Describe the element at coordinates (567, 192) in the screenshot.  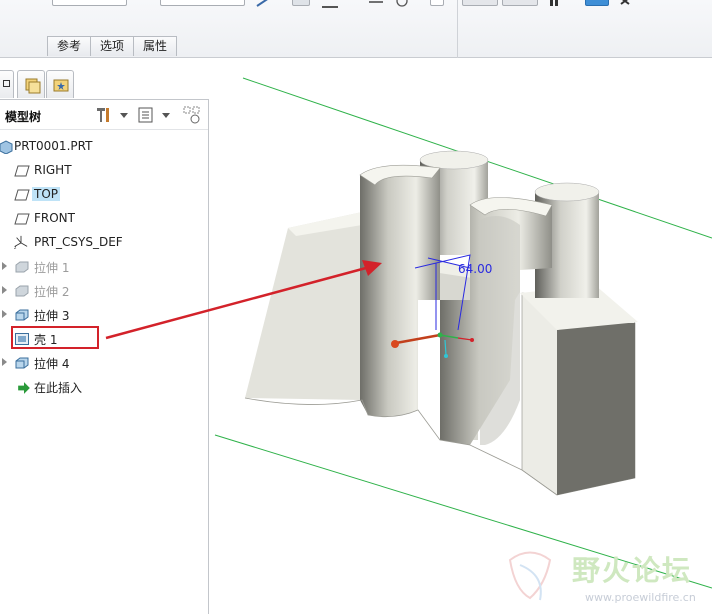
I see `back-cylinder-right-top` at that location.